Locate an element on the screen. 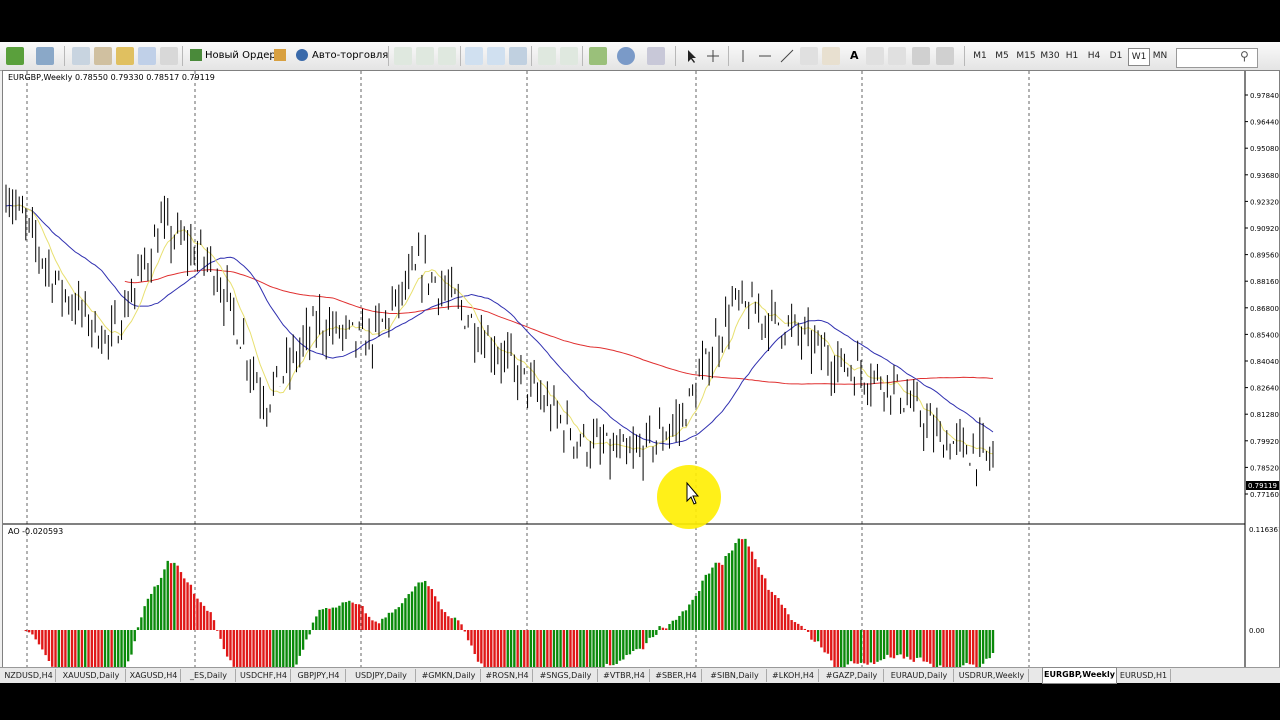  crosshair-icon is located at coordinates (713, 56).